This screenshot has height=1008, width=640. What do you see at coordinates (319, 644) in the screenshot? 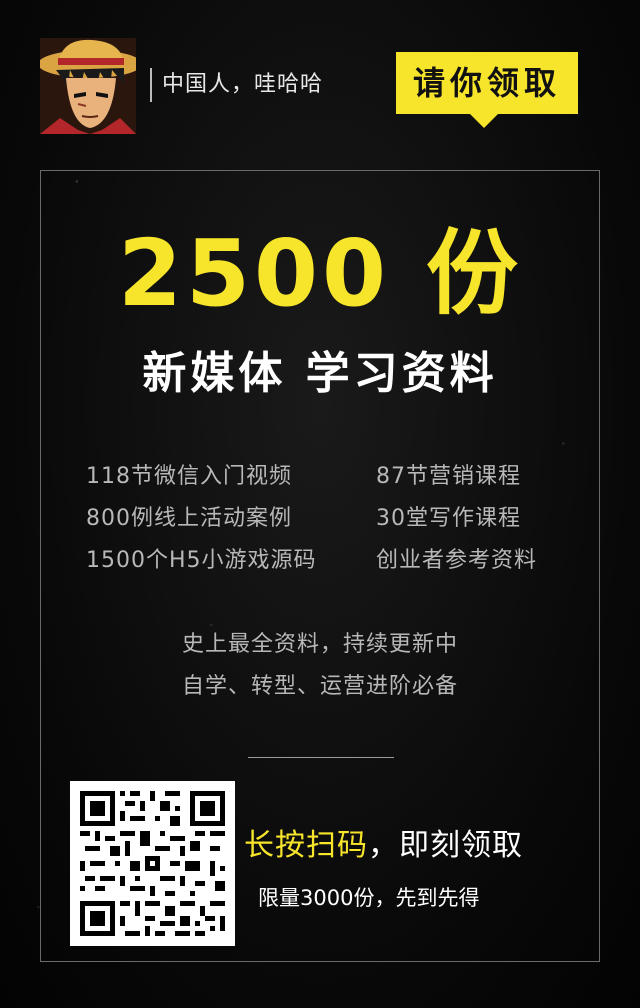
I see `tagline-line-1: 史上最全资料，持续更新中` at bounding box center [319, 644].